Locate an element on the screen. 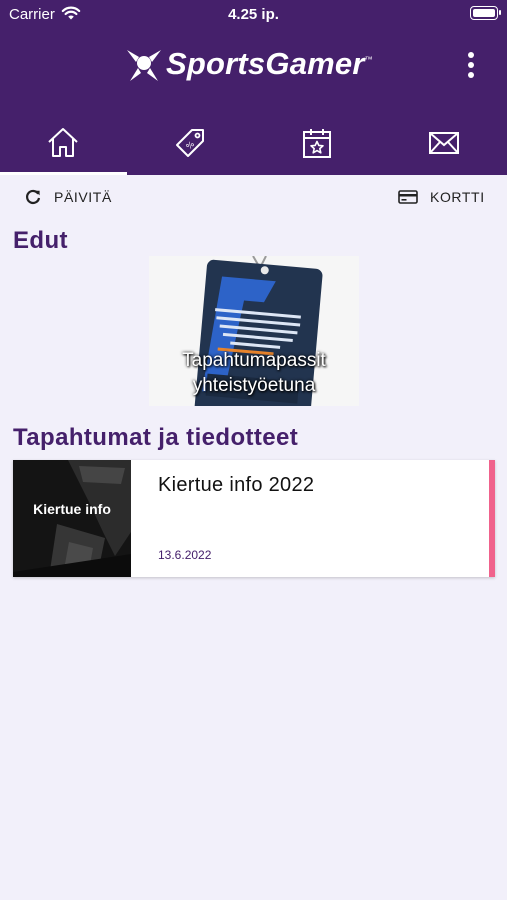  tab-offers: % is located at coordinates (190, 146).